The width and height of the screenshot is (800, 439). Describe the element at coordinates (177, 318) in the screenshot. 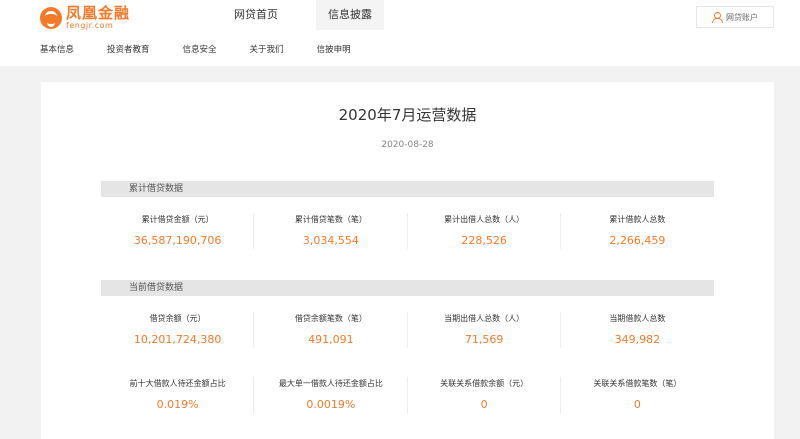

I see `stat-label: 借贷余额（元）` at that location.